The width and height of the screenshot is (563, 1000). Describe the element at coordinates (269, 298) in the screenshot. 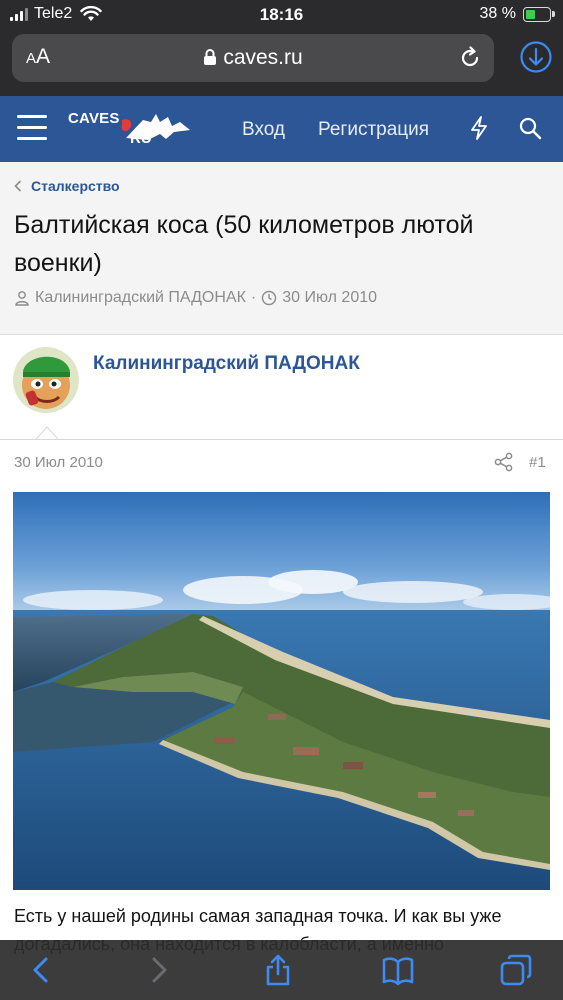

I see `clock-icon` at that location.